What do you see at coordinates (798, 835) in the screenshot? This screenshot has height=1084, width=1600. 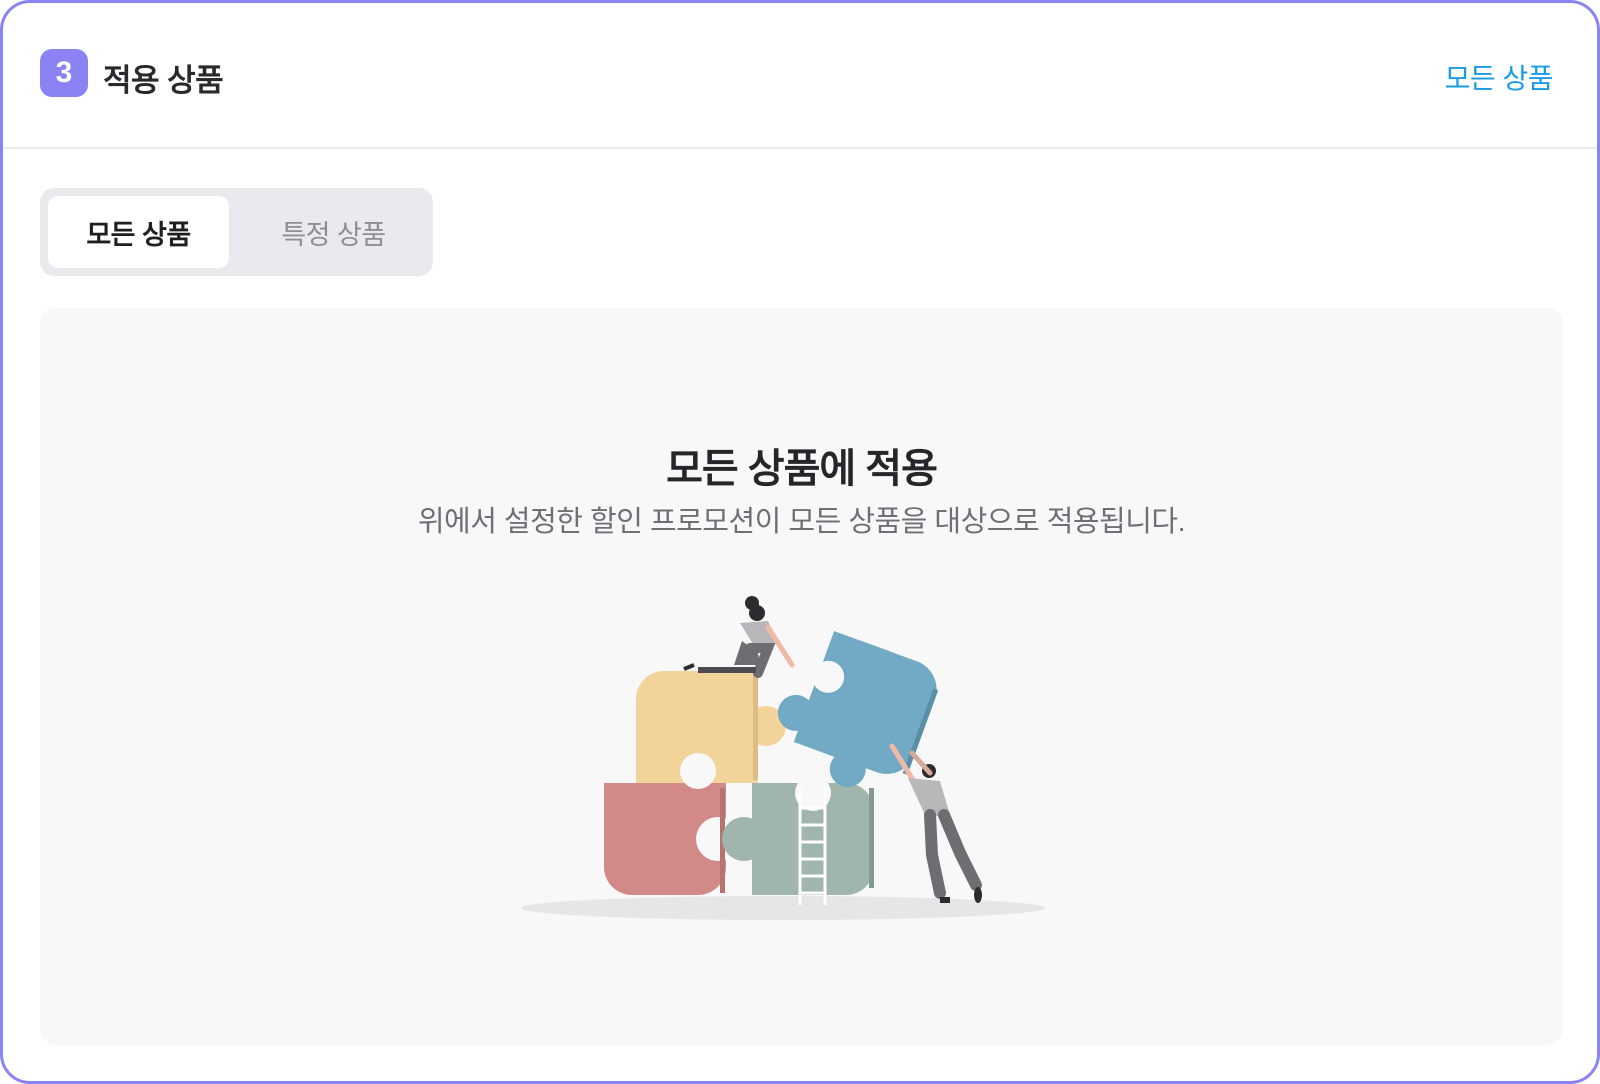 I see `green-puzzle-piece` at bounding box center [798, 835].